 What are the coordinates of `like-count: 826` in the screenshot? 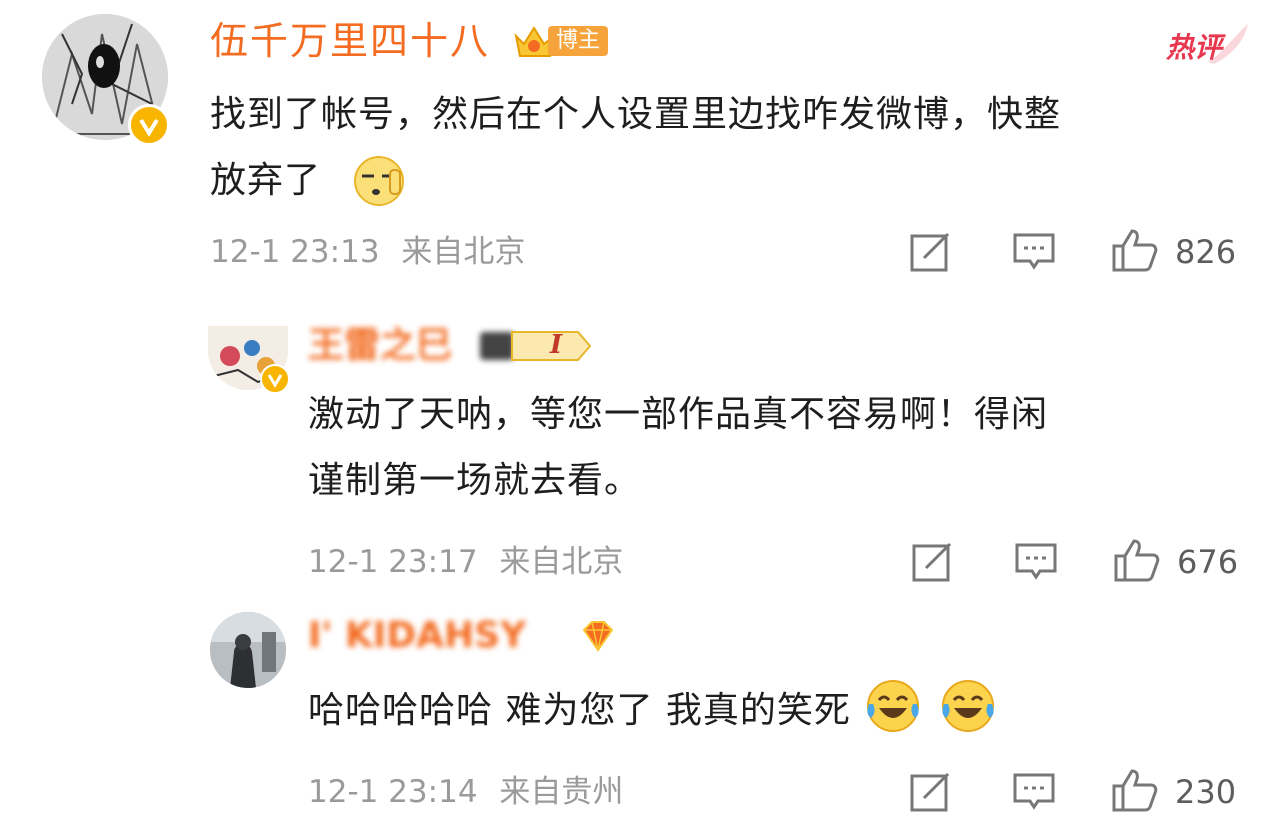 It's located at (1206, 252).